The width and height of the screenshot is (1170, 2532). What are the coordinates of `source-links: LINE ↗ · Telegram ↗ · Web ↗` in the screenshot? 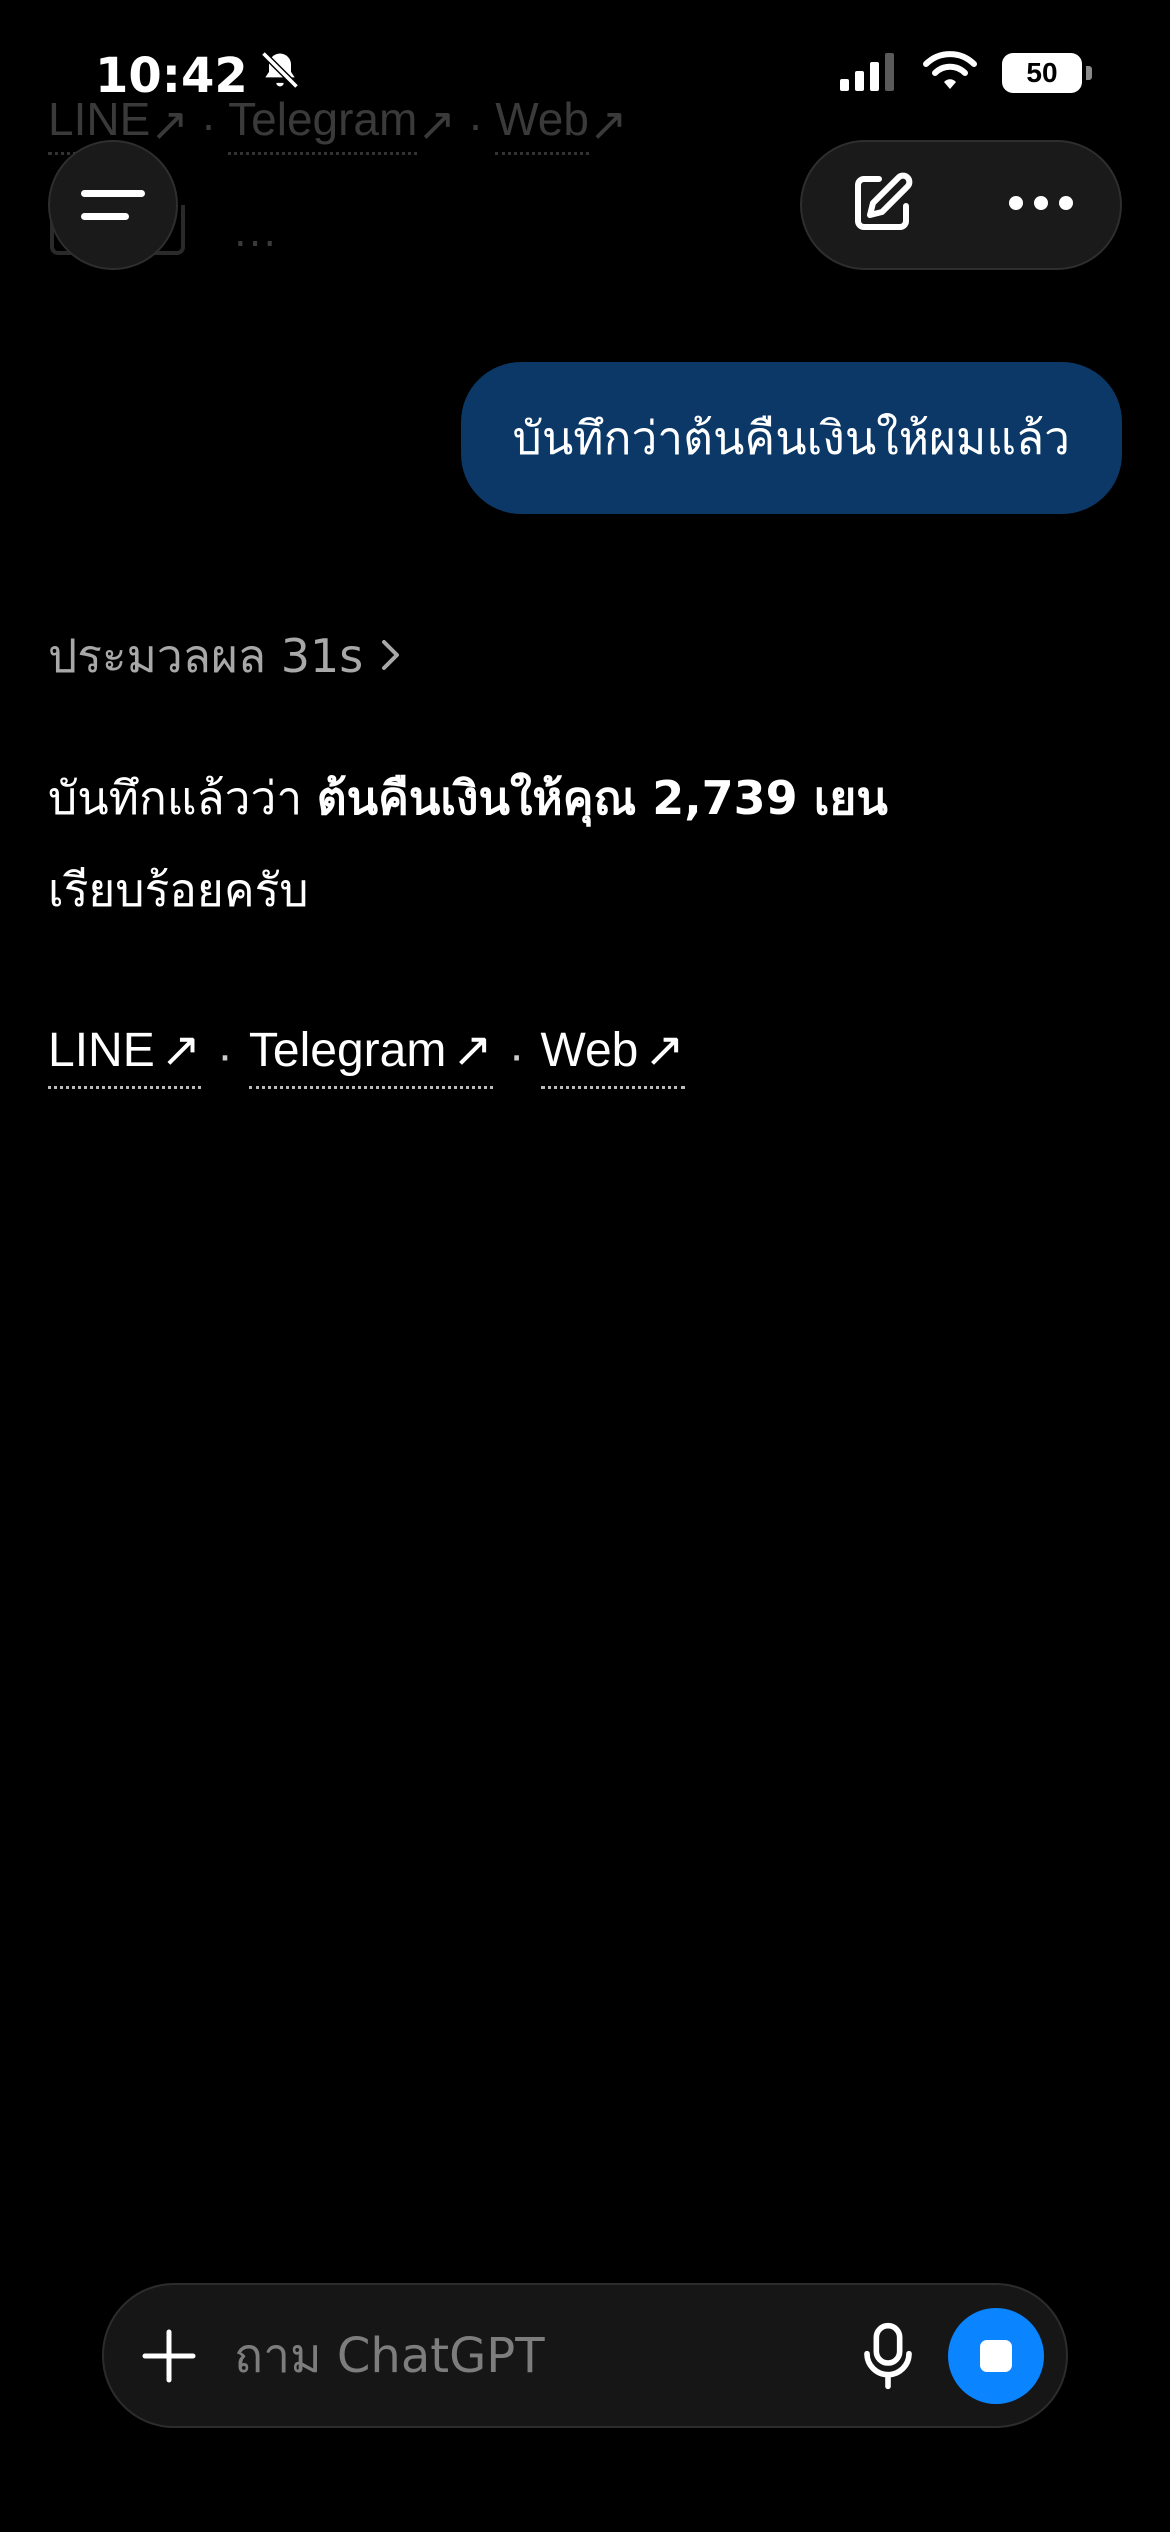 It's located at (366, 1055).